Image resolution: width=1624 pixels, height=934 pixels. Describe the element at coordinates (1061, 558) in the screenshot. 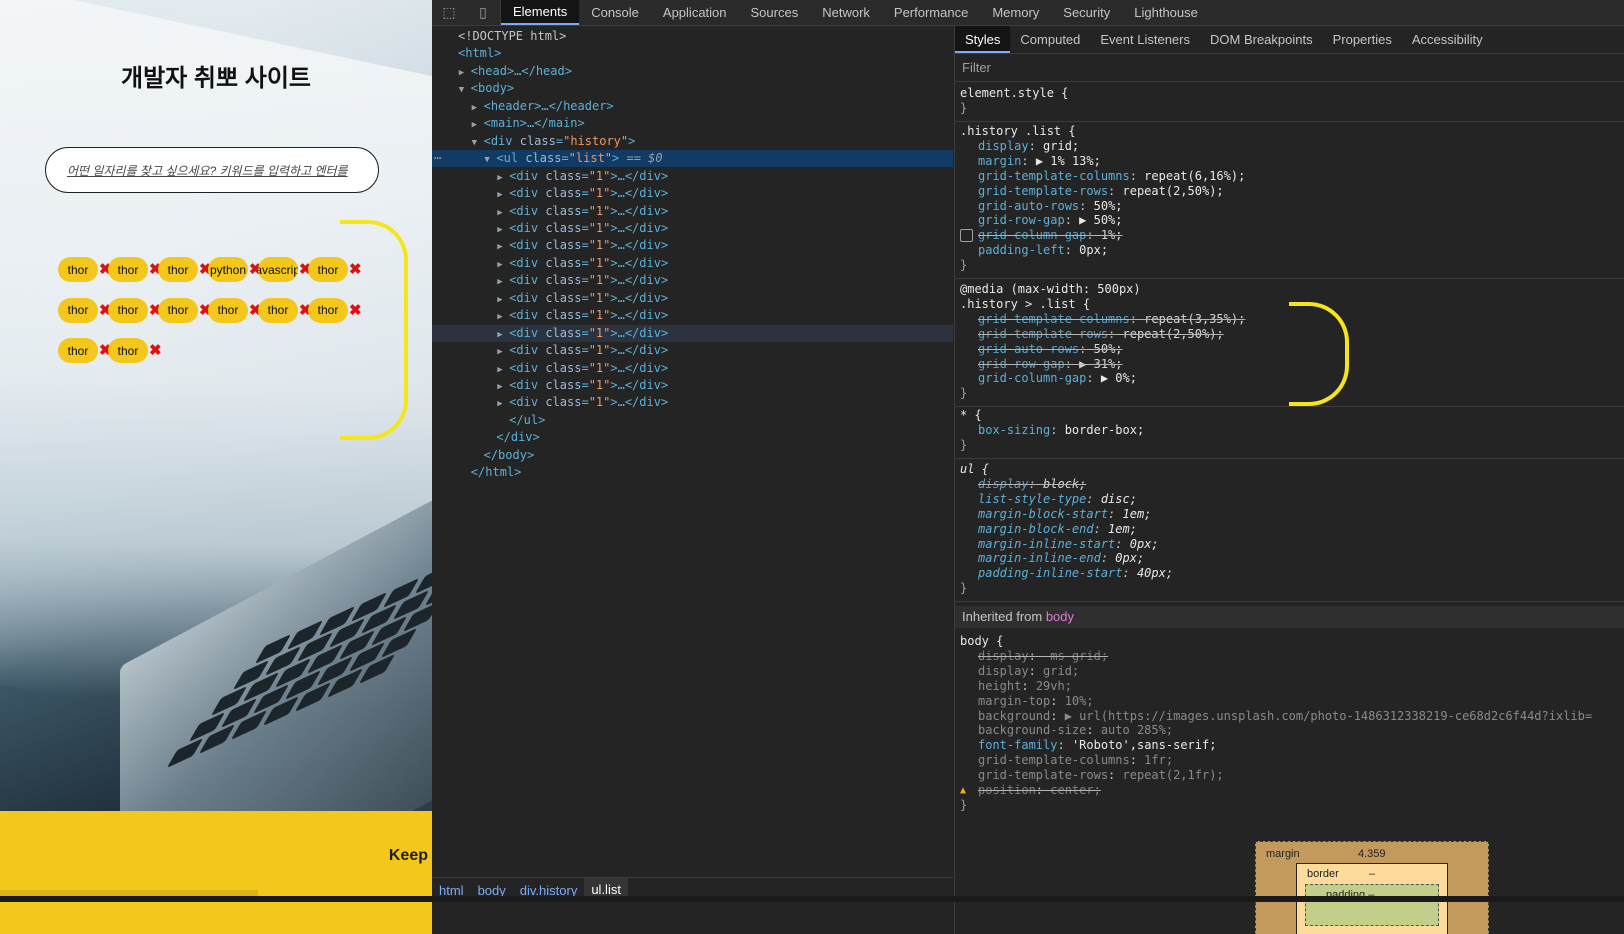

I see `css-property: margin-inline-end: 0px;` at that location.